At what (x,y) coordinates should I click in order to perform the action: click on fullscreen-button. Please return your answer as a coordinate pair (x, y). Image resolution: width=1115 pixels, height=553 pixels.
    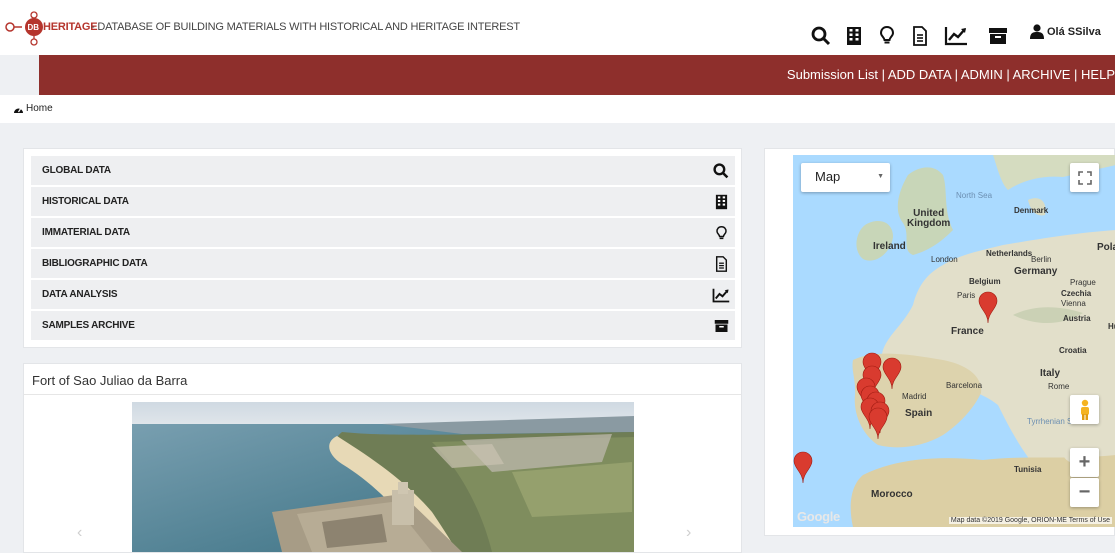
    Looking at the image, I should click on (1084, 177).